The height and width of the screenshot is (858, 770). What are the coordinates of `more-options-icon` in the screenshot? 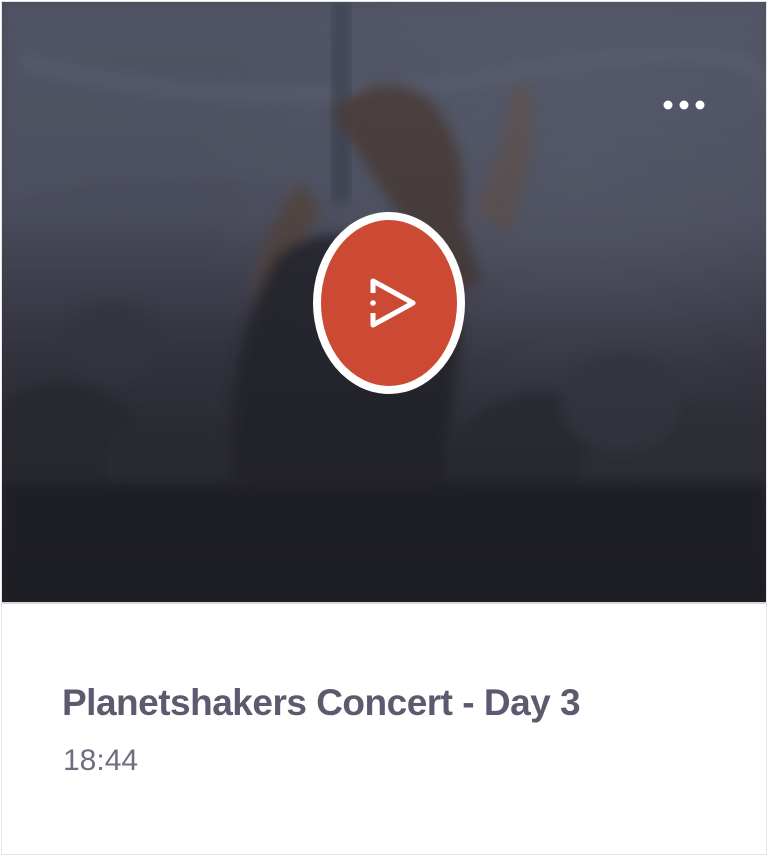 It's located at (684, 105).